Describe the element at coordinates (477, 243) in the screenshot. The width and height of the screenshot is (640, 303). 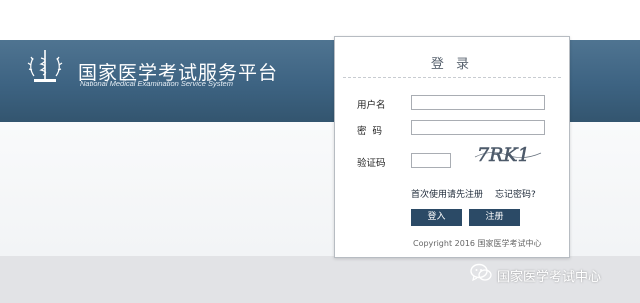
I see `copyright-text: Copyright 2016 国家医学考试中心` at that location.